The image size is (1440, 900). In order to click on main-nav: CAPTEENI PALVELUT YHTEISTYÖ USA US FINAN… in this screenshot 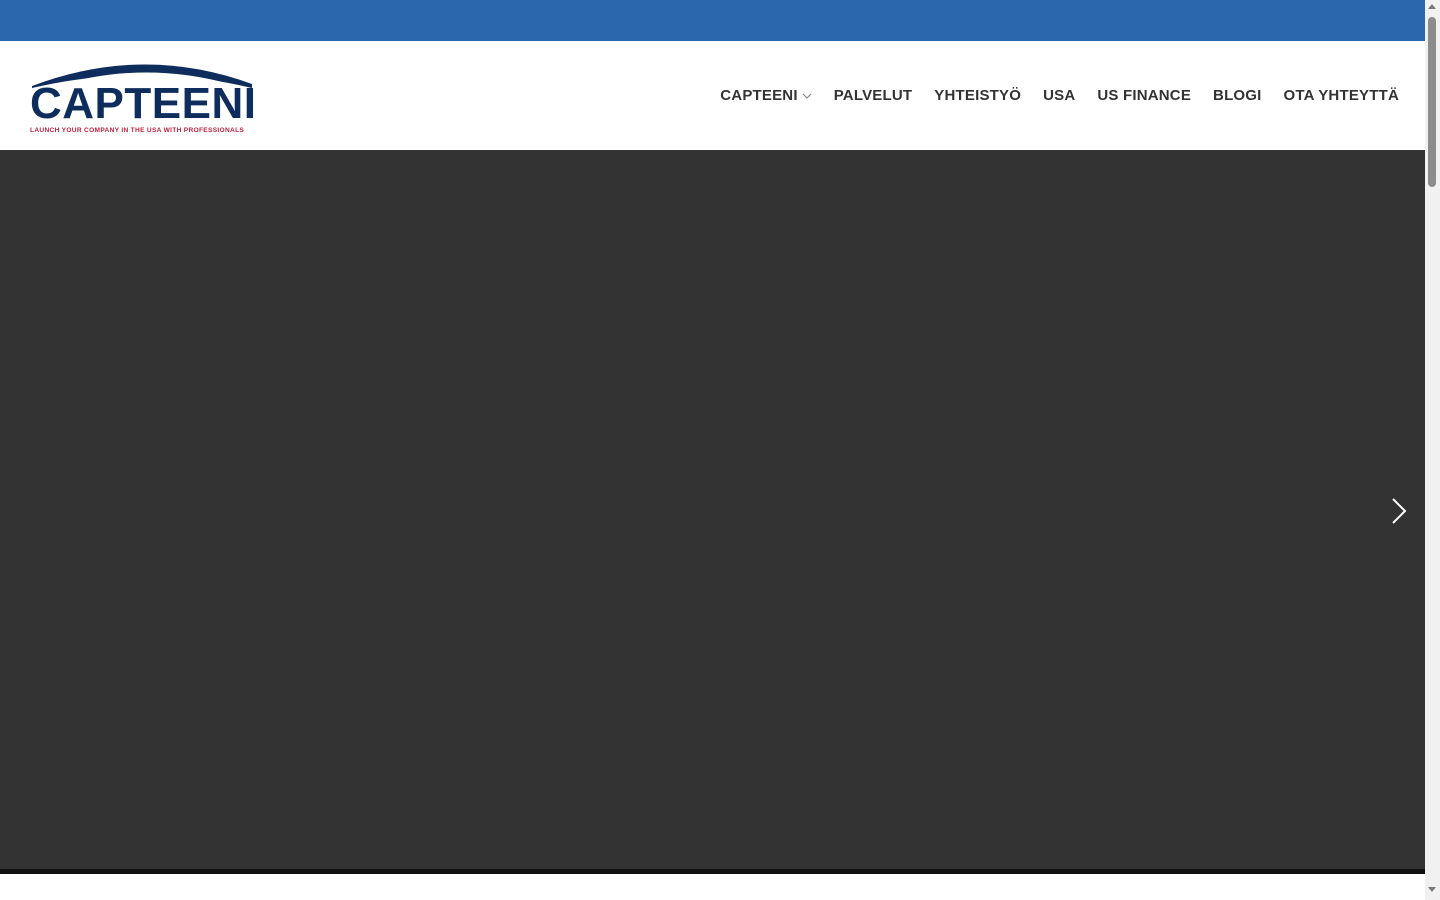, I will do `click(1059, 95)`.